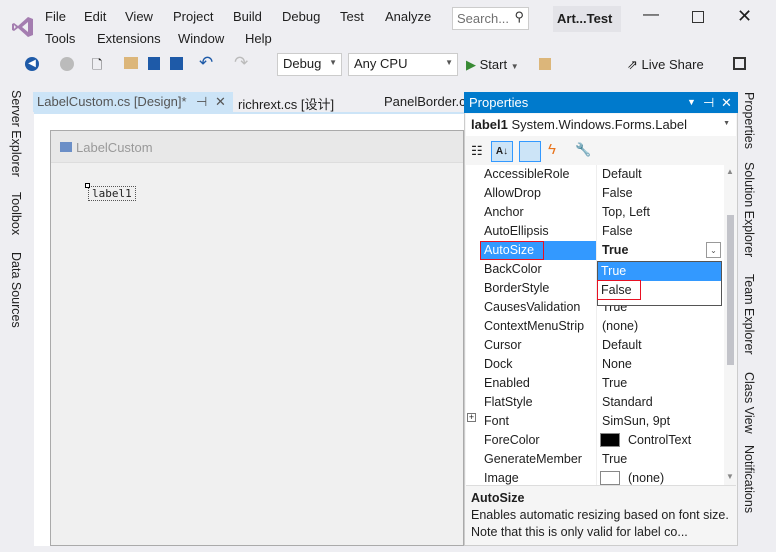 This screenshot has width=776, height=552. What do you see at coordinates (133, 102) in the screenshot?
I see `tab-labelcustom-design: LabelCustom.cs [Design]* ⊣ ✕` at bounding box center [133, 102].